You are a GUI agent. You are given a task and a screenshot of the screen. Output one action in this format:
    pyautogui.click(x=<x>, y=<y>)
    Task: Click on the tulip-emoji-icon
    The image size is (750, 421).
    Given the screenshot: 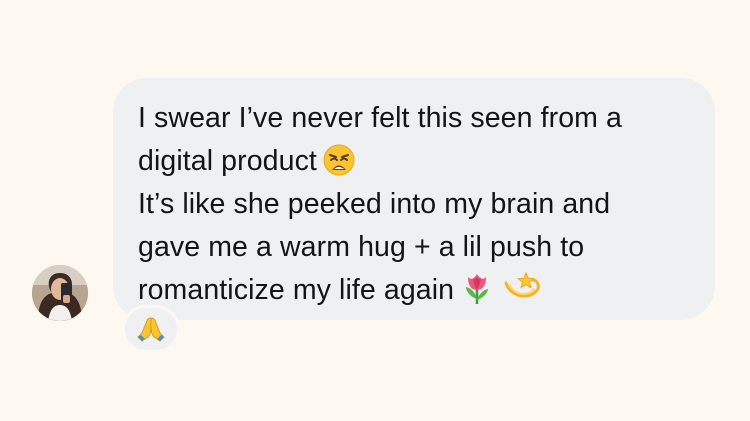 What is the action you would take?
    pyautogui.click(x=477, y=288)
    